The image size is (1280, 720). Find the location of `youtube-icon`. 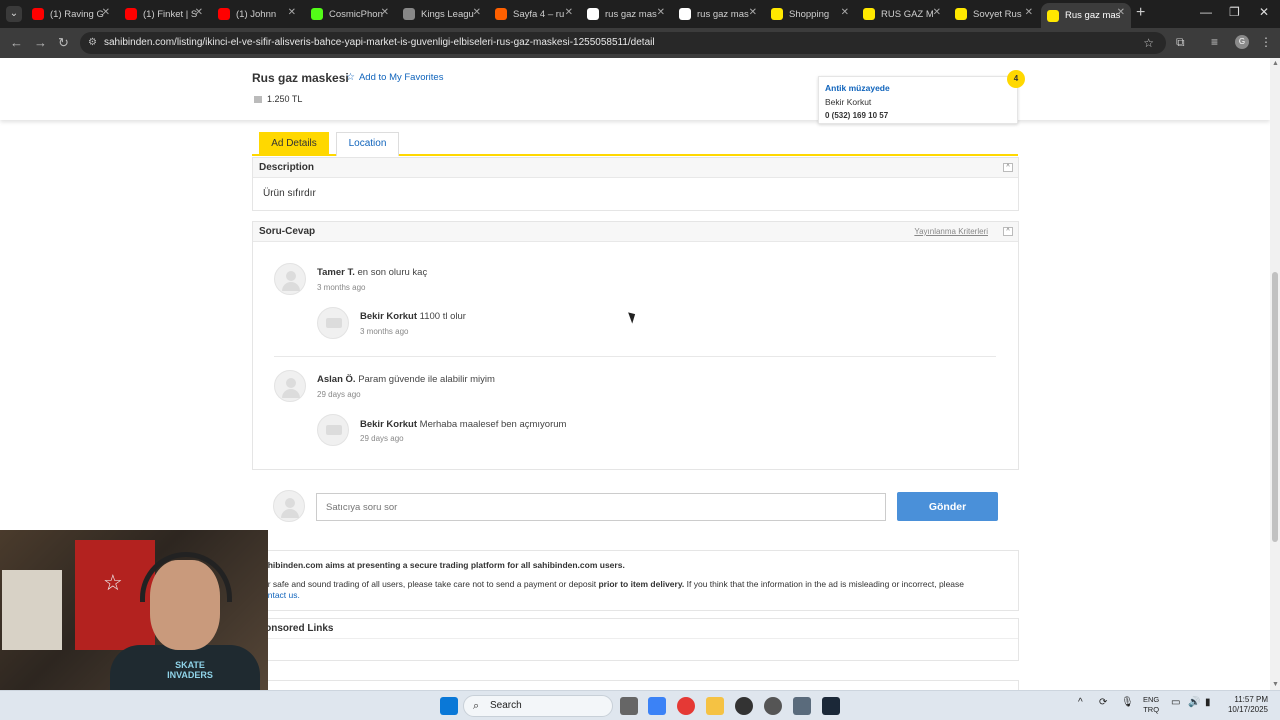

youtube-icon is located at coordinates (38, 14).